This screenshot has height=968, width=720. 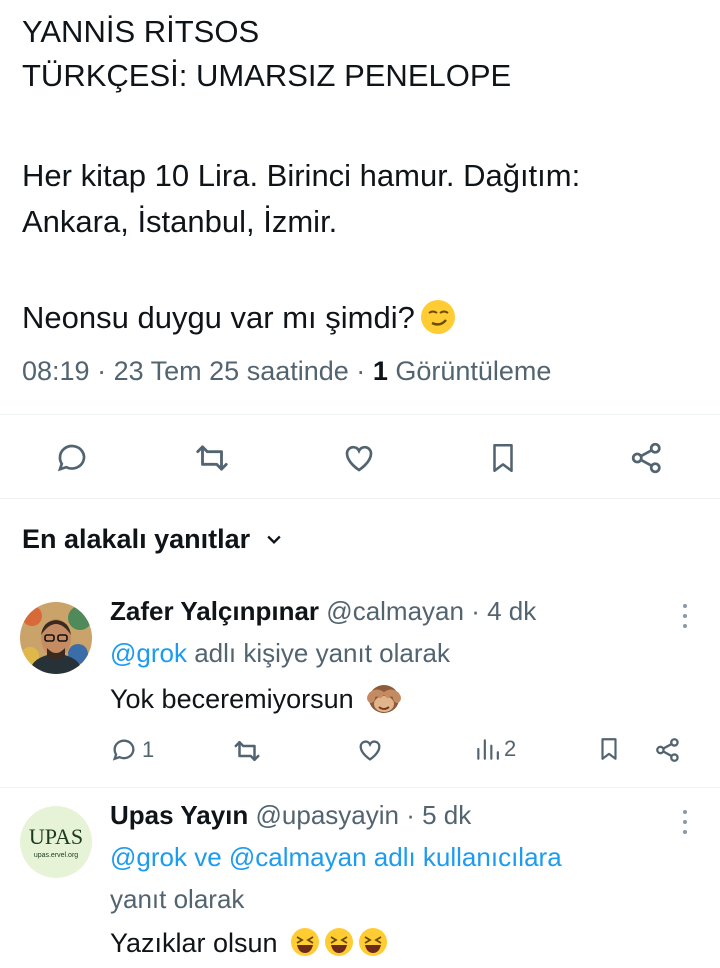 What do you see at coordinates (488, 749) in the screenshot?
I see `bar-chart-icon` at bounding box center [488, 749].